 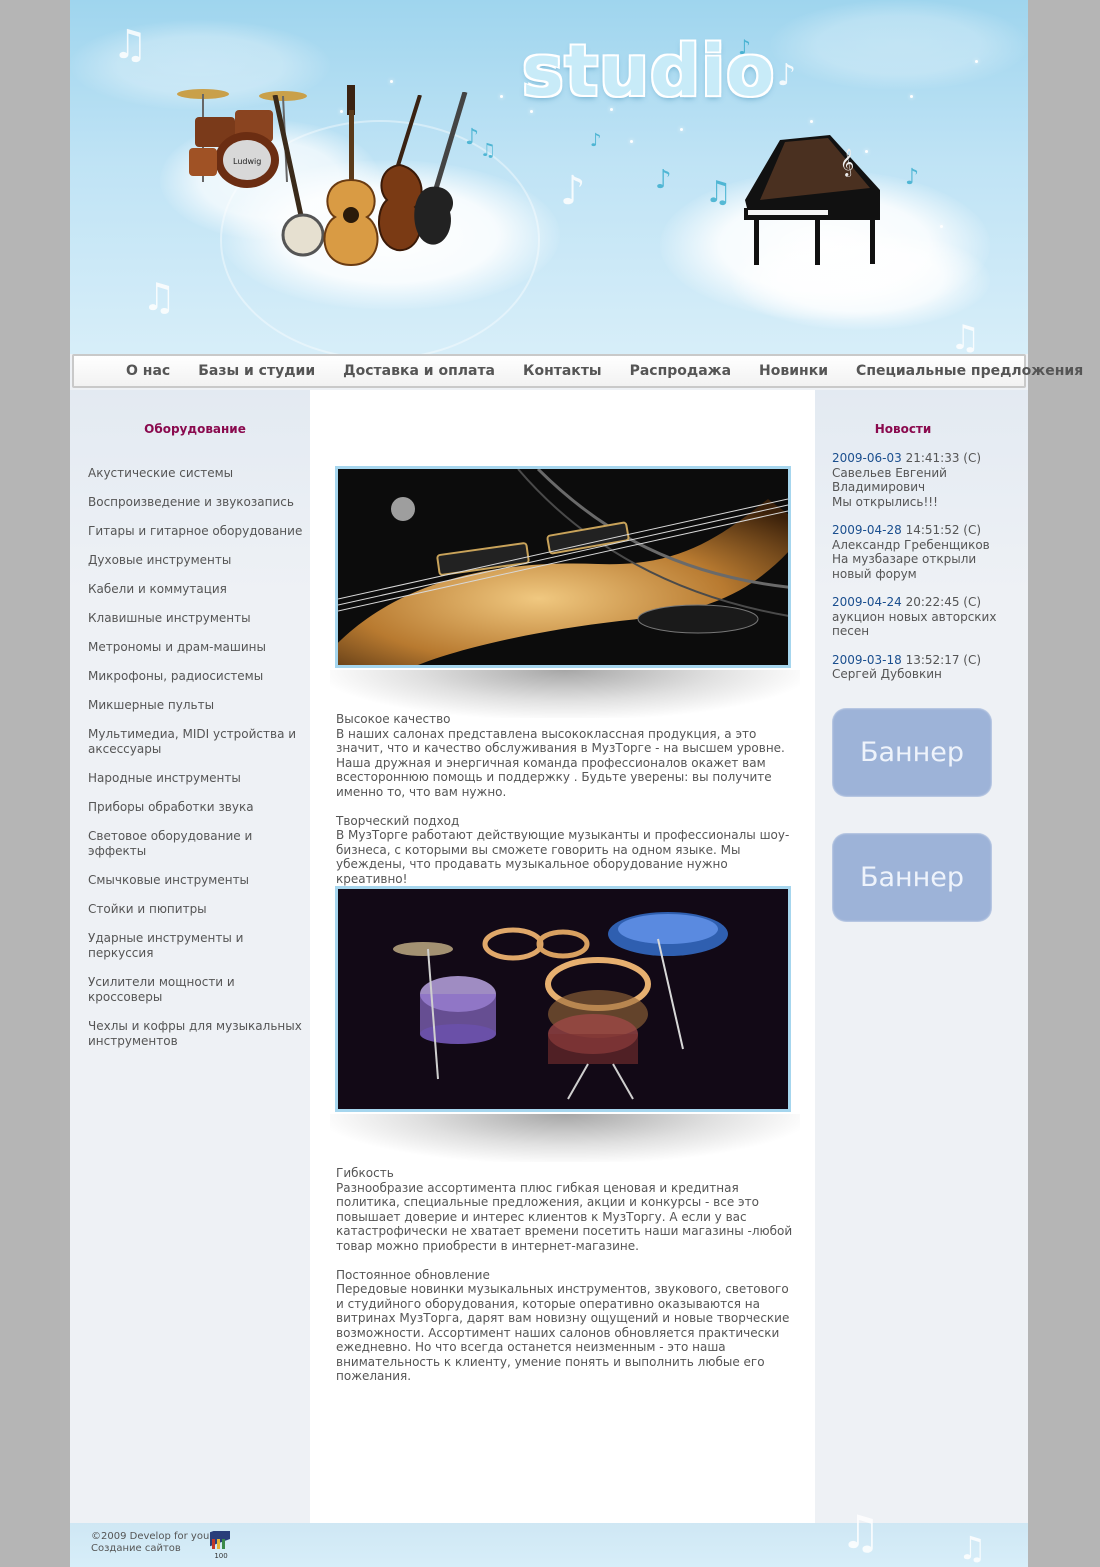 I want to click on news-text: На музбазаре открыли новый форум, so click(x=904, y=566).